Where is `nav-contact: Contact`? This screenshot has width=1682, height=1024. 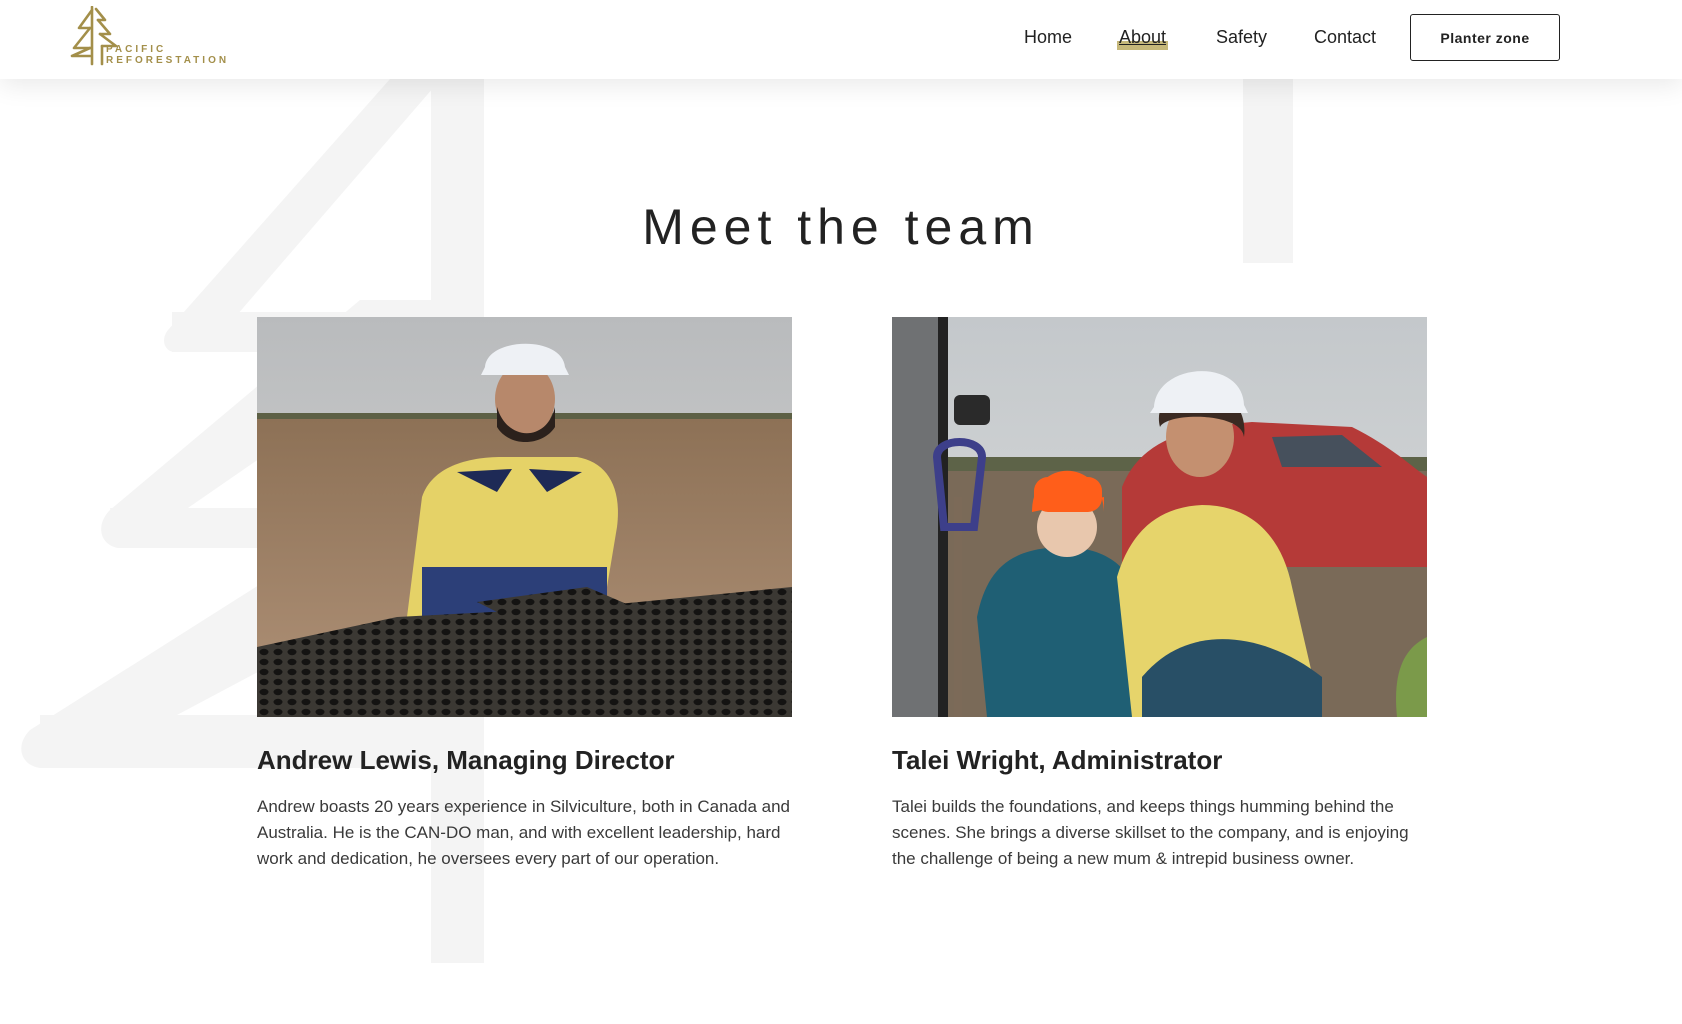
nav-contact: Contact is located at coordinates (1345, 37).